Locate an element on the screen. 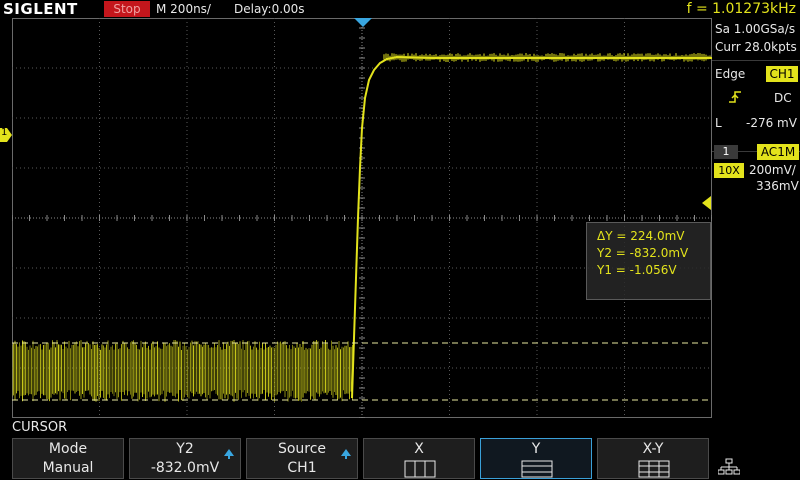 The image size is (800, 480). delay-readout: Delay:0.00s is located at coordinates (269, 9).